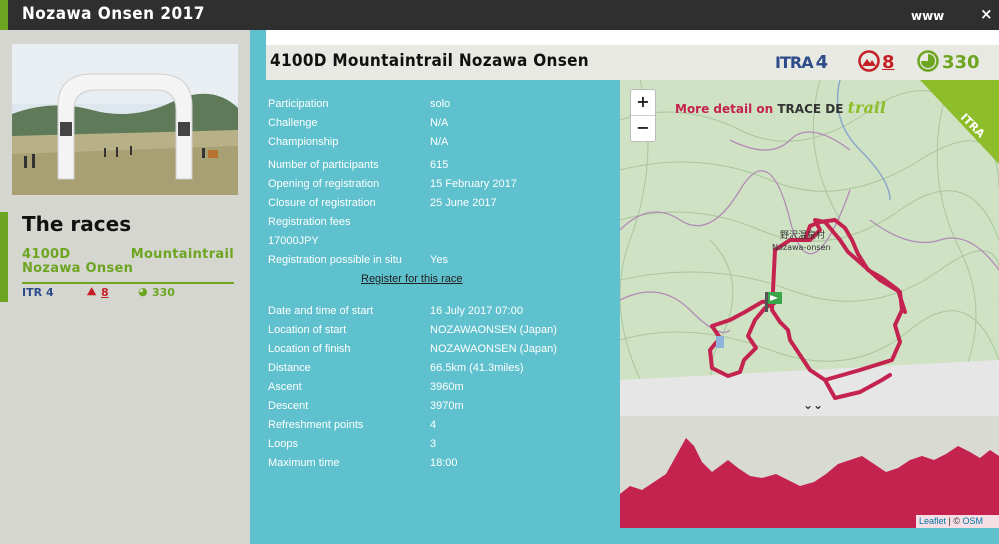 Image resolution: width=999 pixels, height=544 pixels. What do you see at coordinates (973, 521) in the screenshot?
I see `osm-link: OSM` at bounding box center [973, 521].